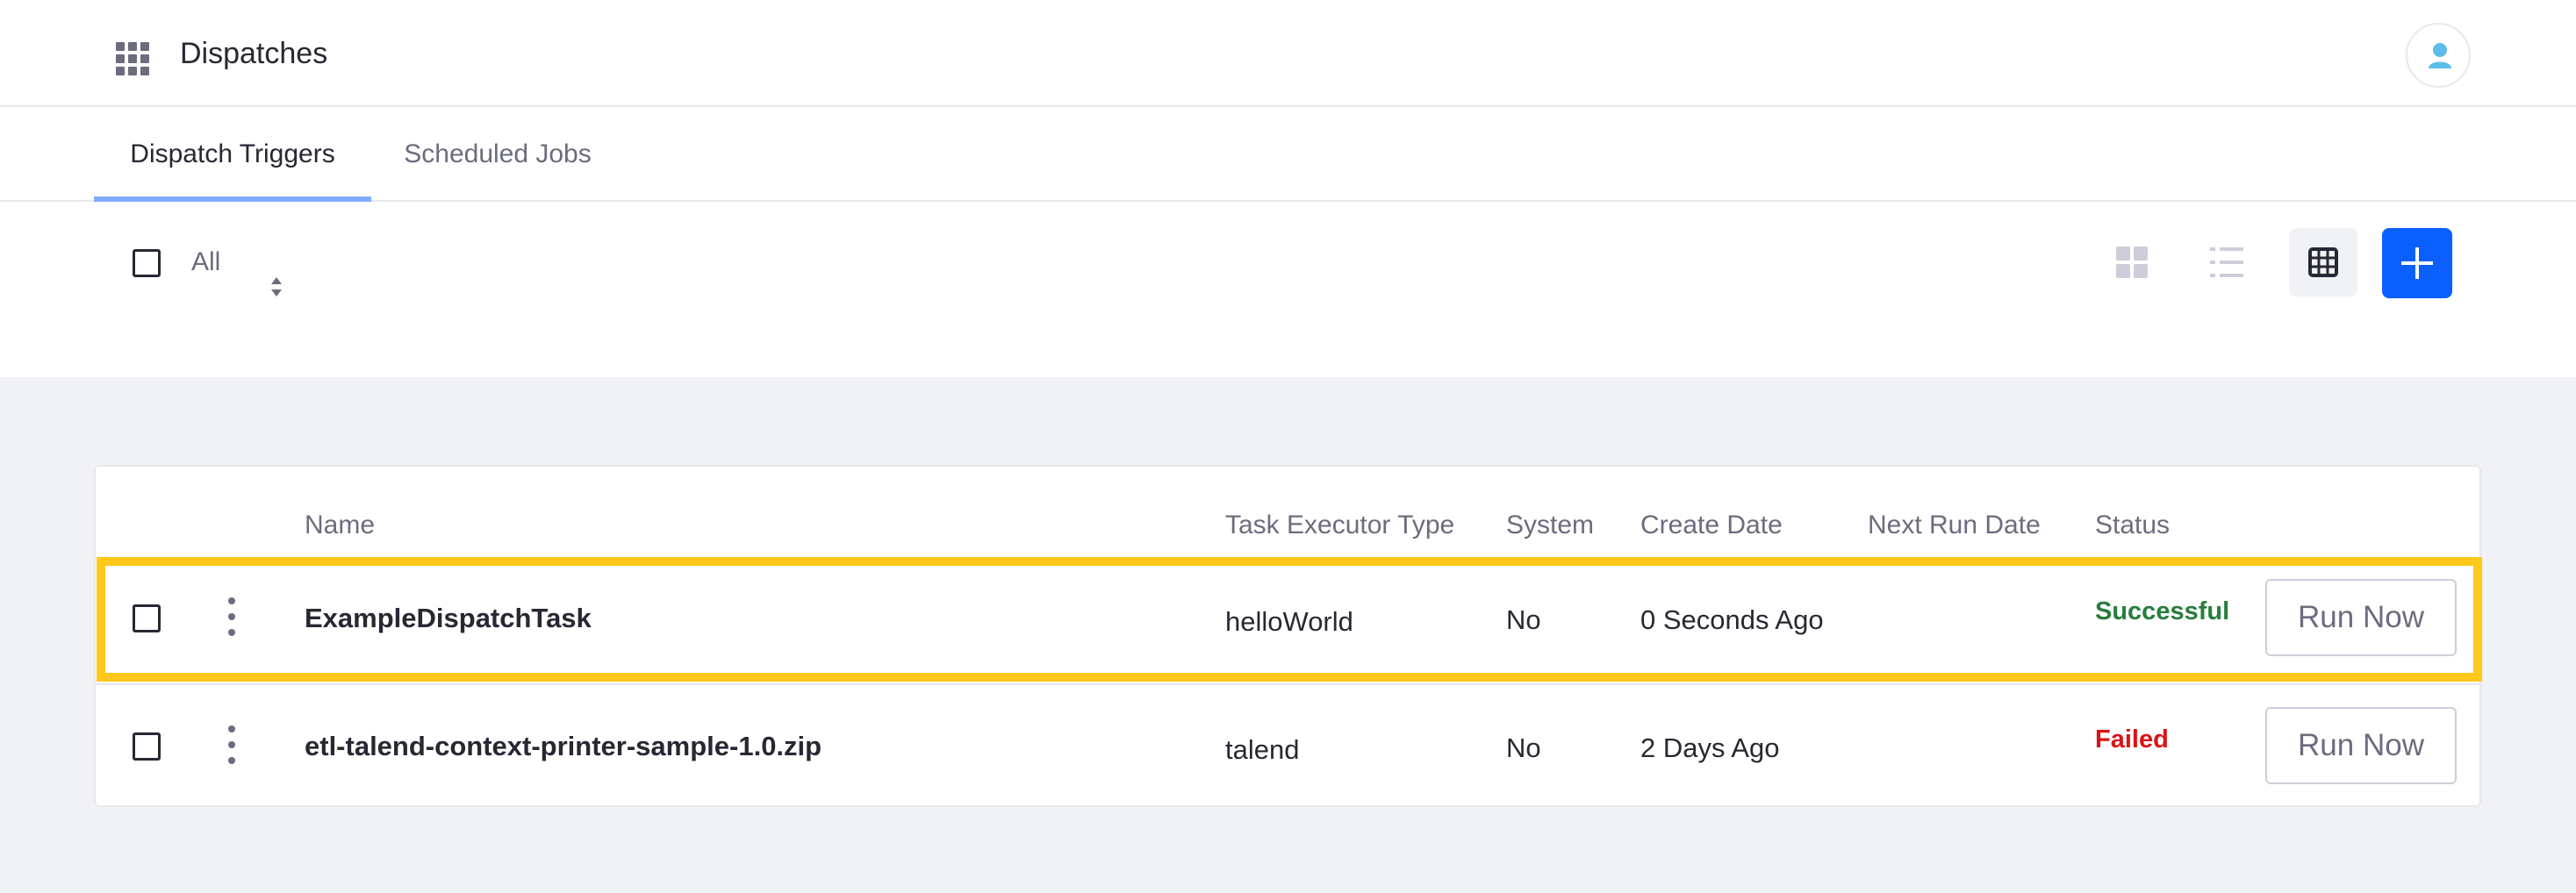 The image size is (2576, 893). I want to click on status-badge: Failed, so click(2132, 739).